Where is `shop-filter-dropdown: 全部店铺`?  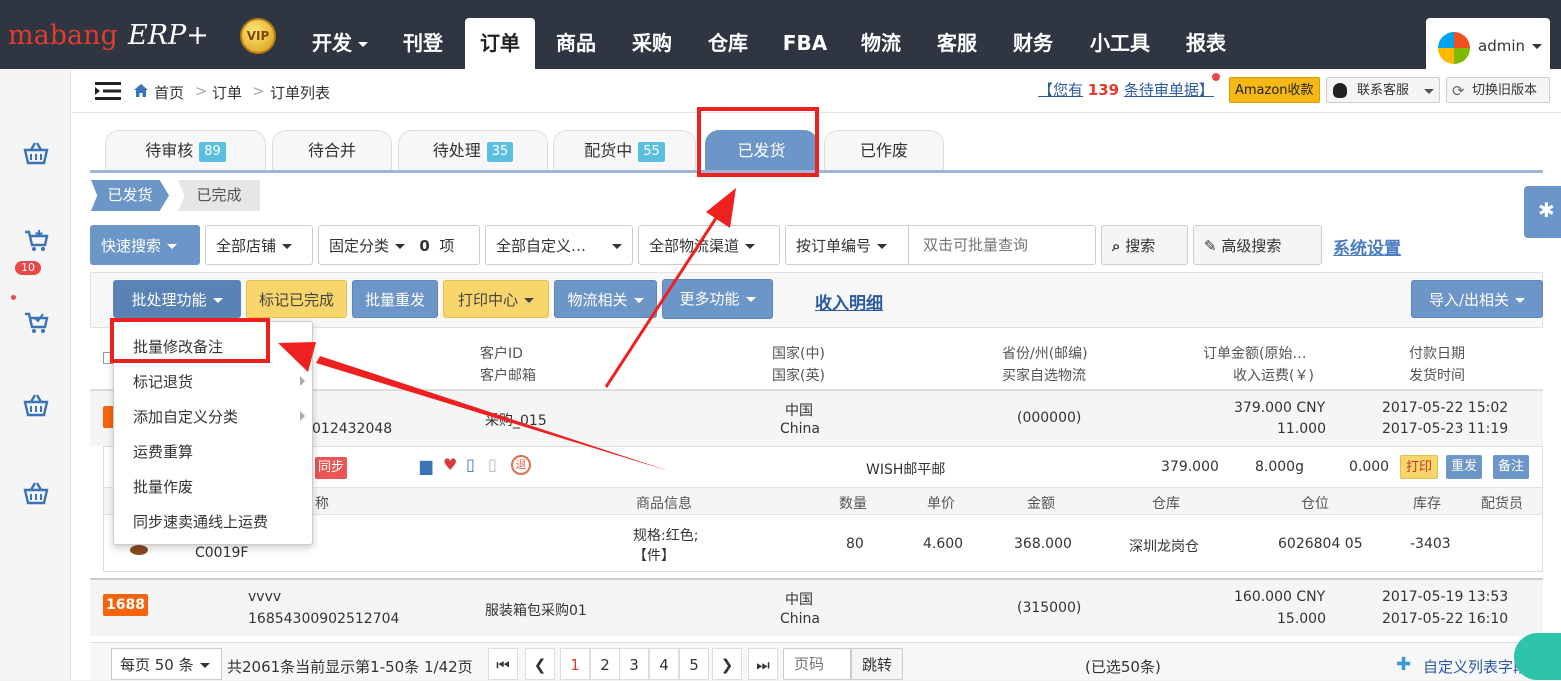 shop-filter-dropdown: 全部店铺 is located at coordinates (259, 245).